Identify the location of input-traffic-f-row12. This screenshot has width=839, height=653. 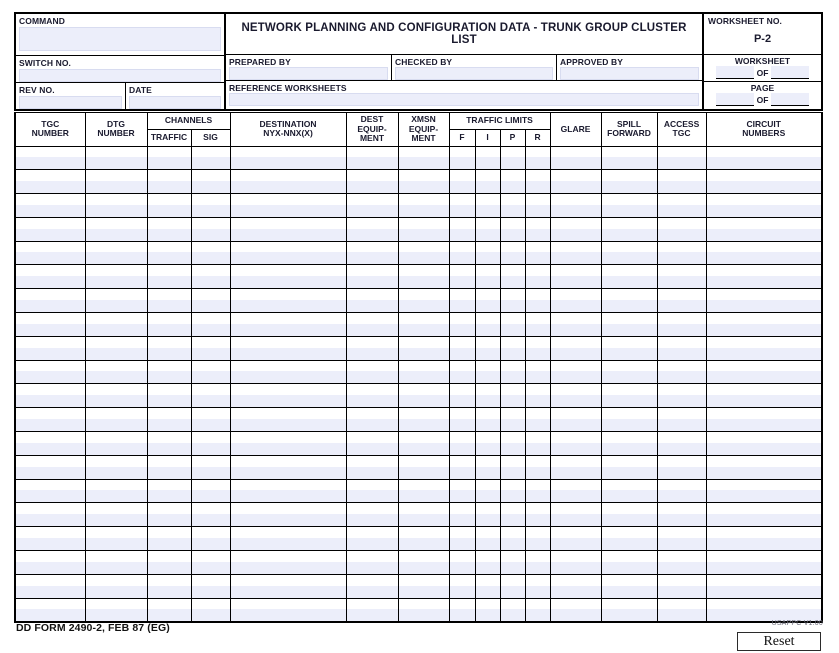
(462, 425).